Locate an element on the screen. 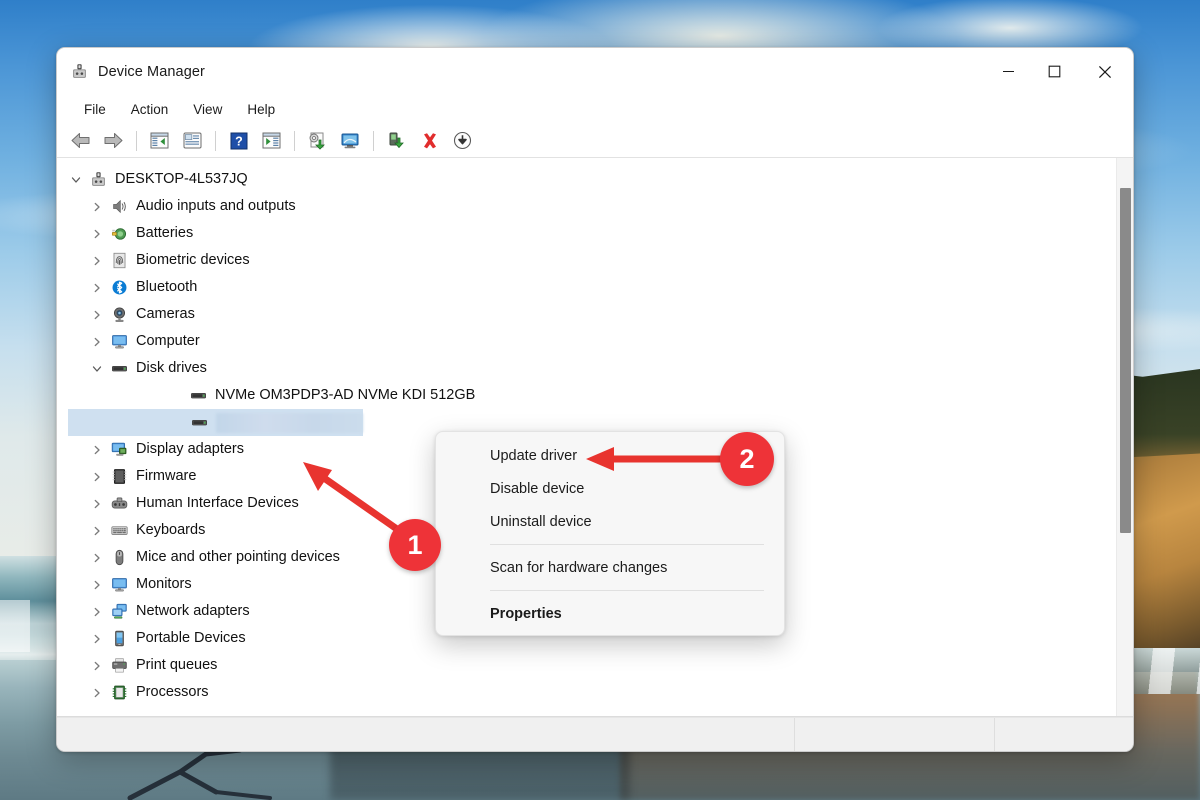 The image size is (1200, 800). context-menu-item-properties: Properties is located at coordinates (610, 613).